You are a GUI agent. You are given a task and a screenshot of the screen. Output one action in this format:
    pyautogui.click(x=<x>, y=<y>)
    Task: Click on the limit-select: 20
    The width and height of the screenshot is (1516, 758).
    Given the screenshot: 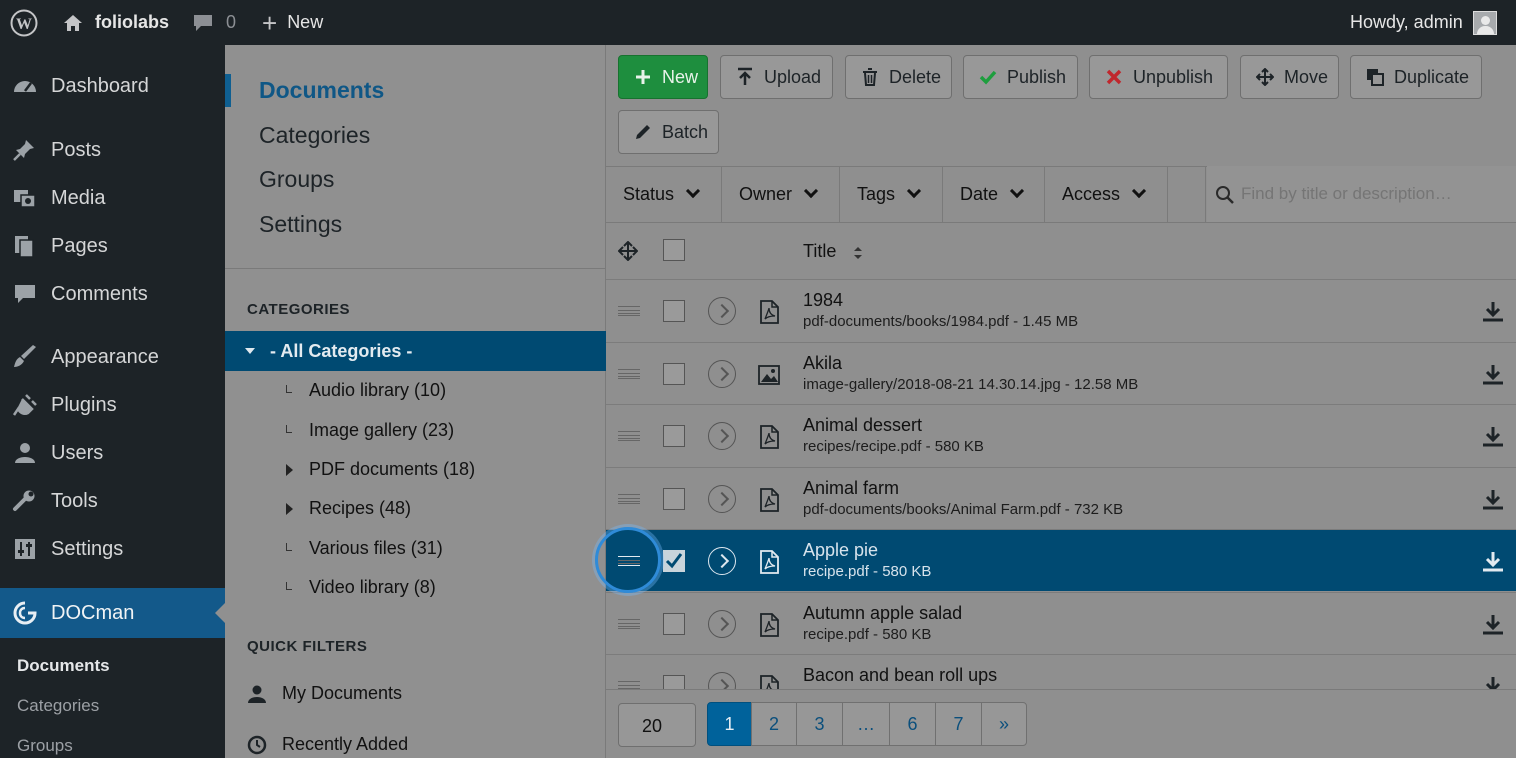 What is the action you would take?
    pyautogui.click(x=657, y=725)
    